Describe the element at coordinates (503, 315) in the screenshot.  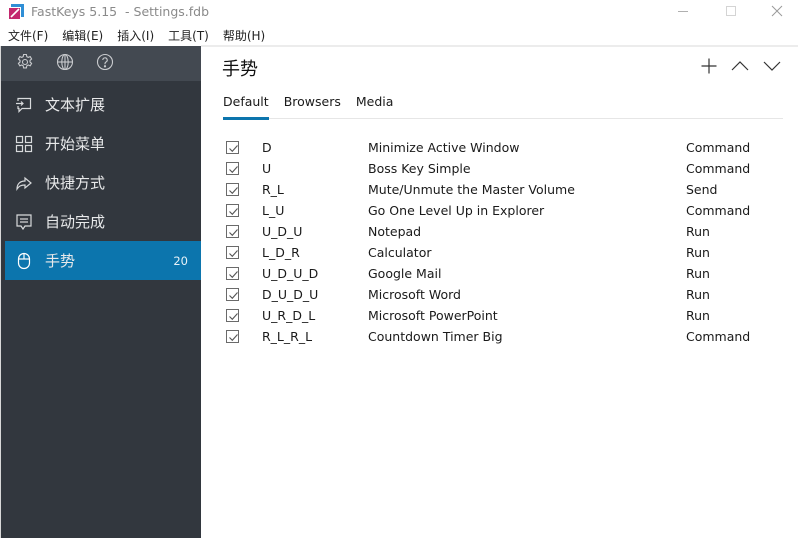
I see `table-row: U_R_D_L Microsoft PowerPoint Run` at that location.